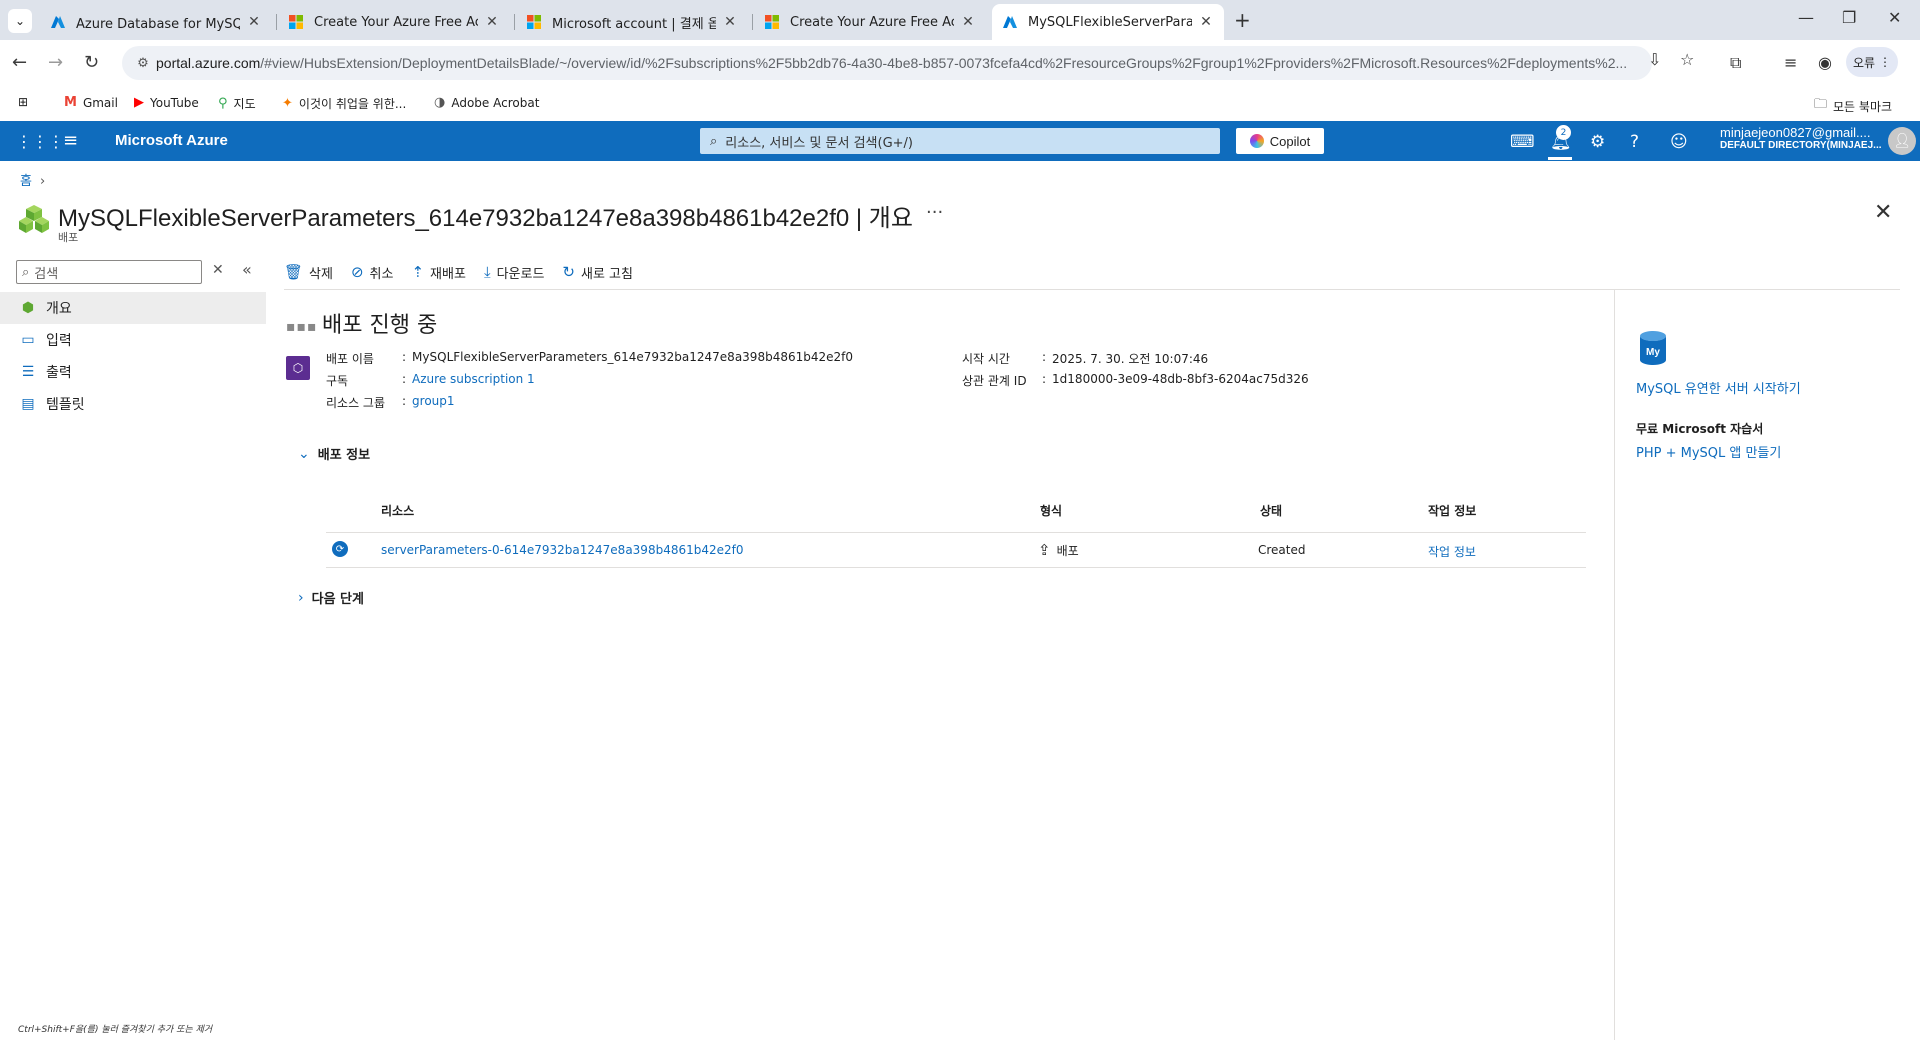  Describe the element at coordinates (1894, 17) in the screenshot. I see `window-close-icon: ✕` at that location.